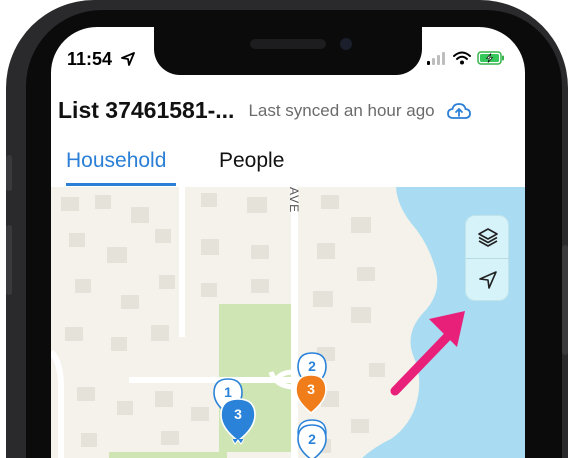 The height and width of the screenshot is (458, 575). Describe the element at coordinates (294, 200) in the screenshot. I see `street-label: AVE` at that location.